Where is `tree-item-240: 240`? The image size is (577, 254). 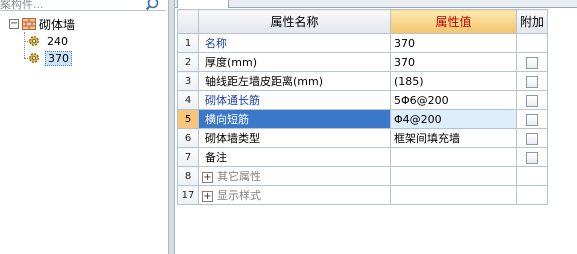
tree-item-240: 240 is located at coordinates (49, 41).